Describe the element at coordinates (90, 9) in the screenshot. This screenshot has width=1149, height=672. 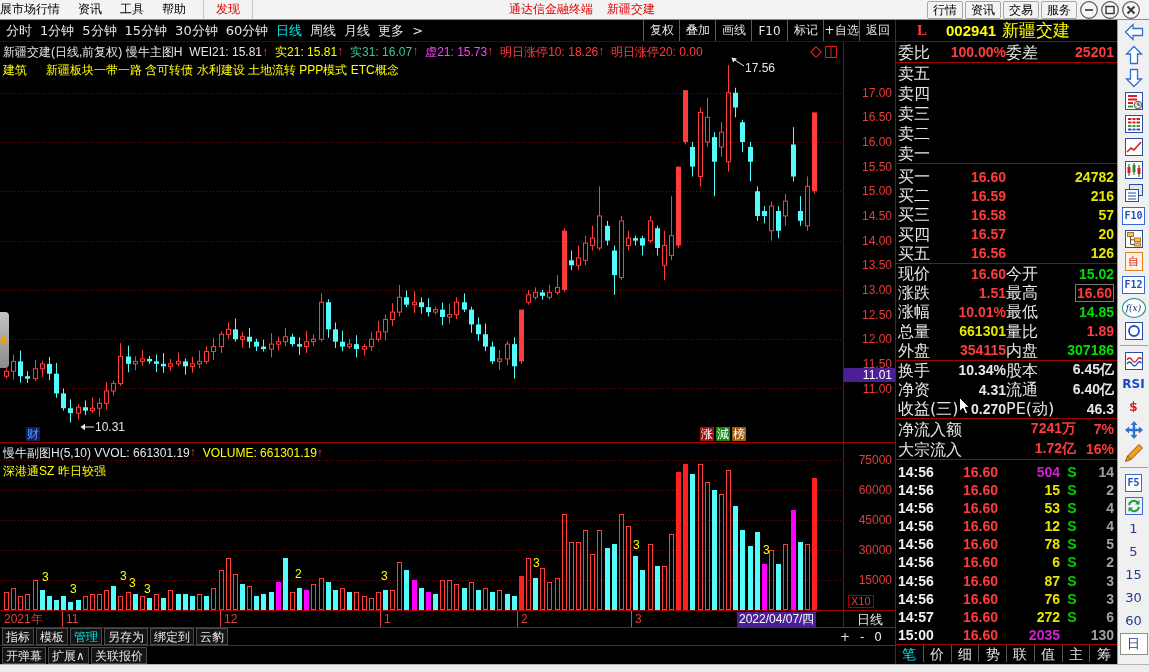
I see `menu-item: 资讯` at that location.